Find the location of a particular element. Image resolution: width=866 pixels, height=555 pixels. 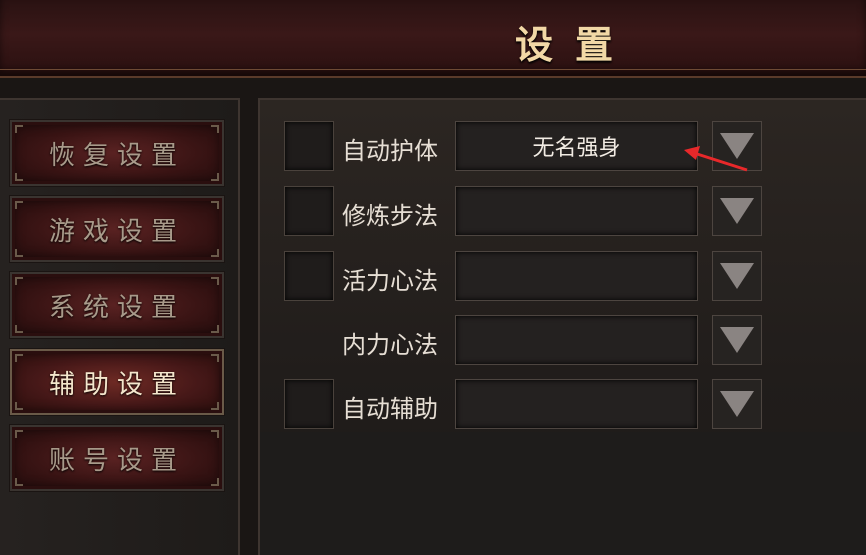

setting-label: 活力心法 is located at coordinates (390, 281).